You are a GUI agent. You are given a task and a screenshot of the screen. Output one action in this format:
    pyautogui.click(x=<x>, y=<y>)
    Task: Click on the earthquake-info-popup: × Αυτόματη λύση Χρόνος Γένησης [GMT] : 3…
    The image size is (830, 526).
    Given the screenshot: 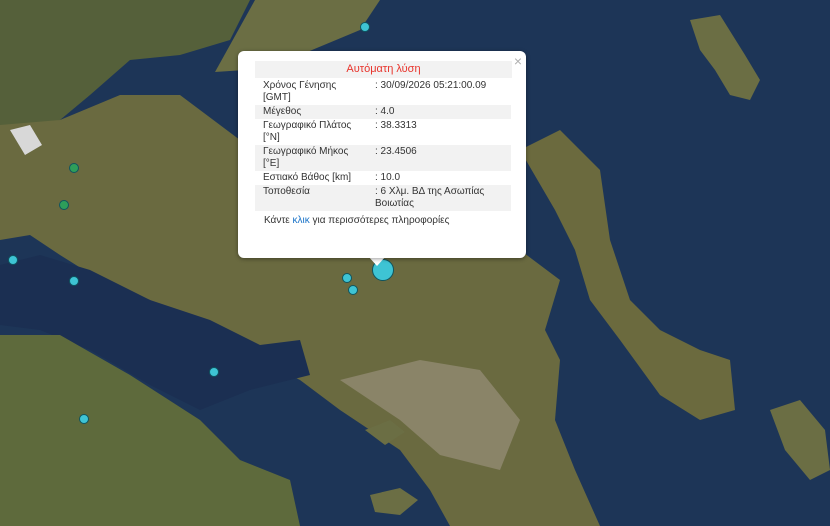 What is the action you would take?
    pyautogui.click(x=382, y=154)
    